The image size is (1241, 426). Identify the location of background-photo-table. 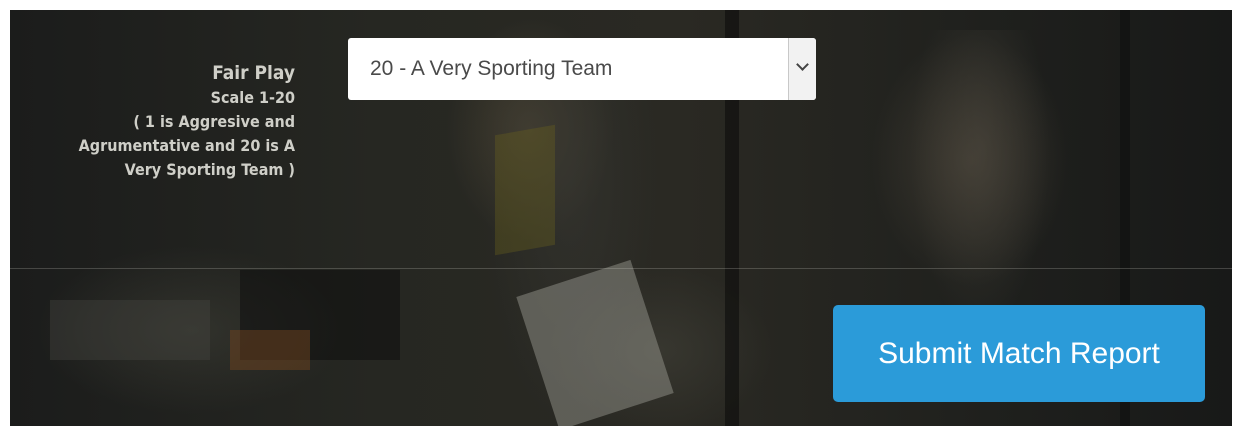
(130, 330).